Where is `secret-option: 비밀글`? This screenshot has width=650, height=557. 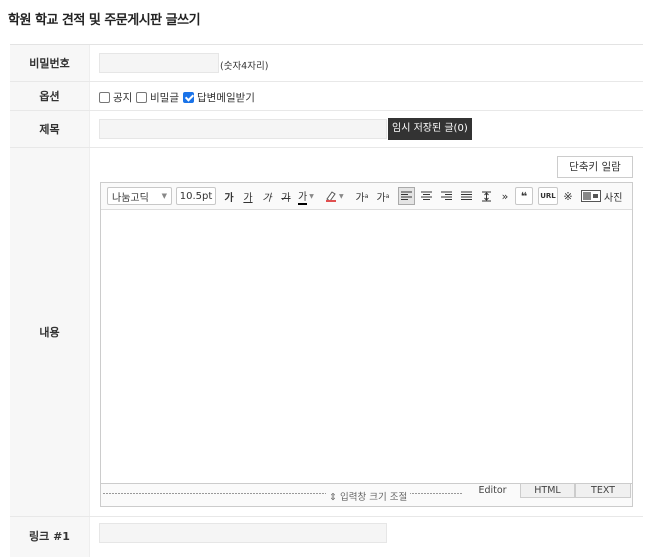 secret-option: 비밀글 is located at coordinates (157, 97).